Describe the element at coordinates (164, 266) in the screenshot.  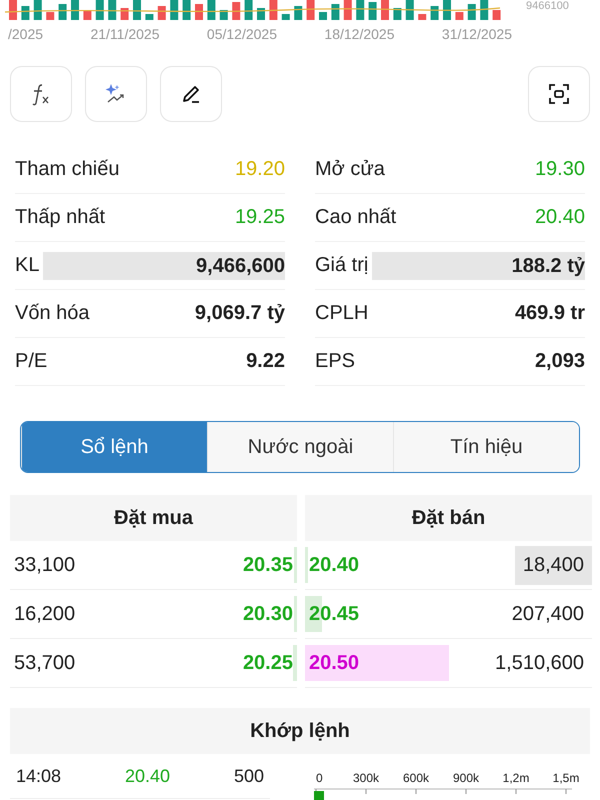
I see `stat-value: 9,466,600` at that location.